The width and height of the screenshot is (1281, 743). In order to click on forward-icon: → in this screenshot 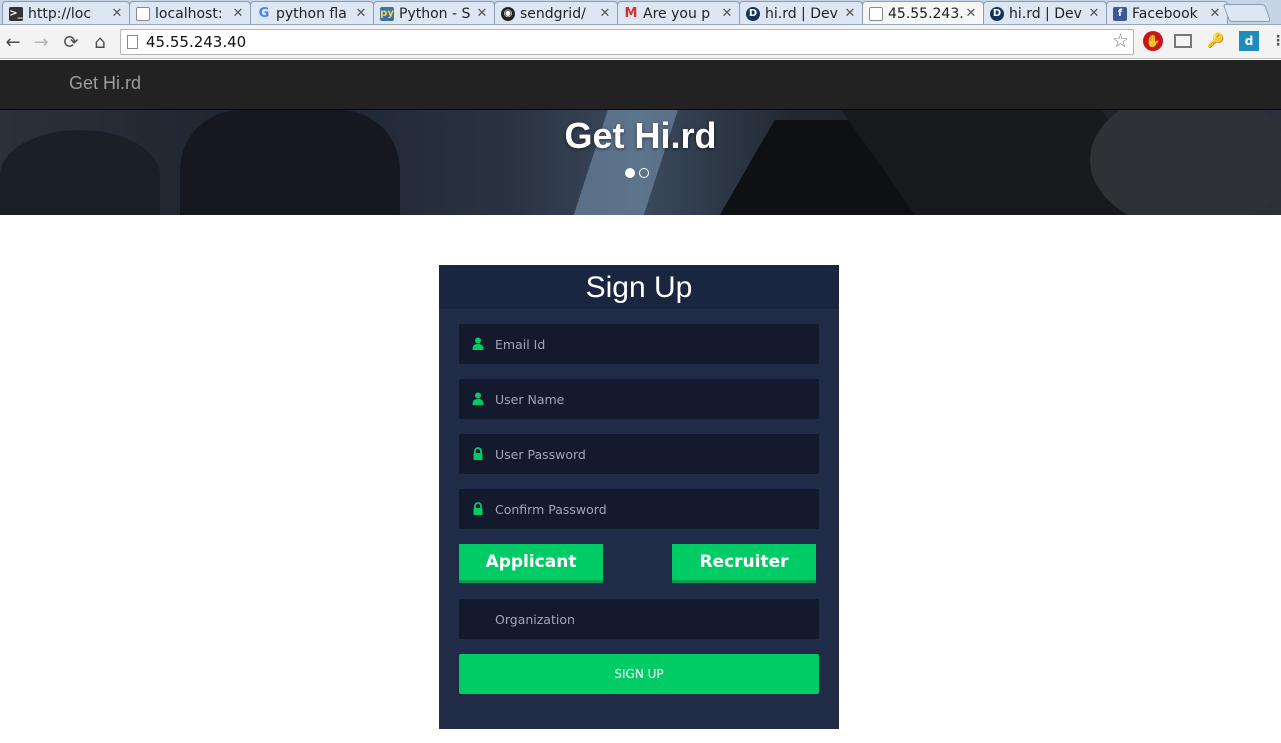, I will do `click(41, 42)`.